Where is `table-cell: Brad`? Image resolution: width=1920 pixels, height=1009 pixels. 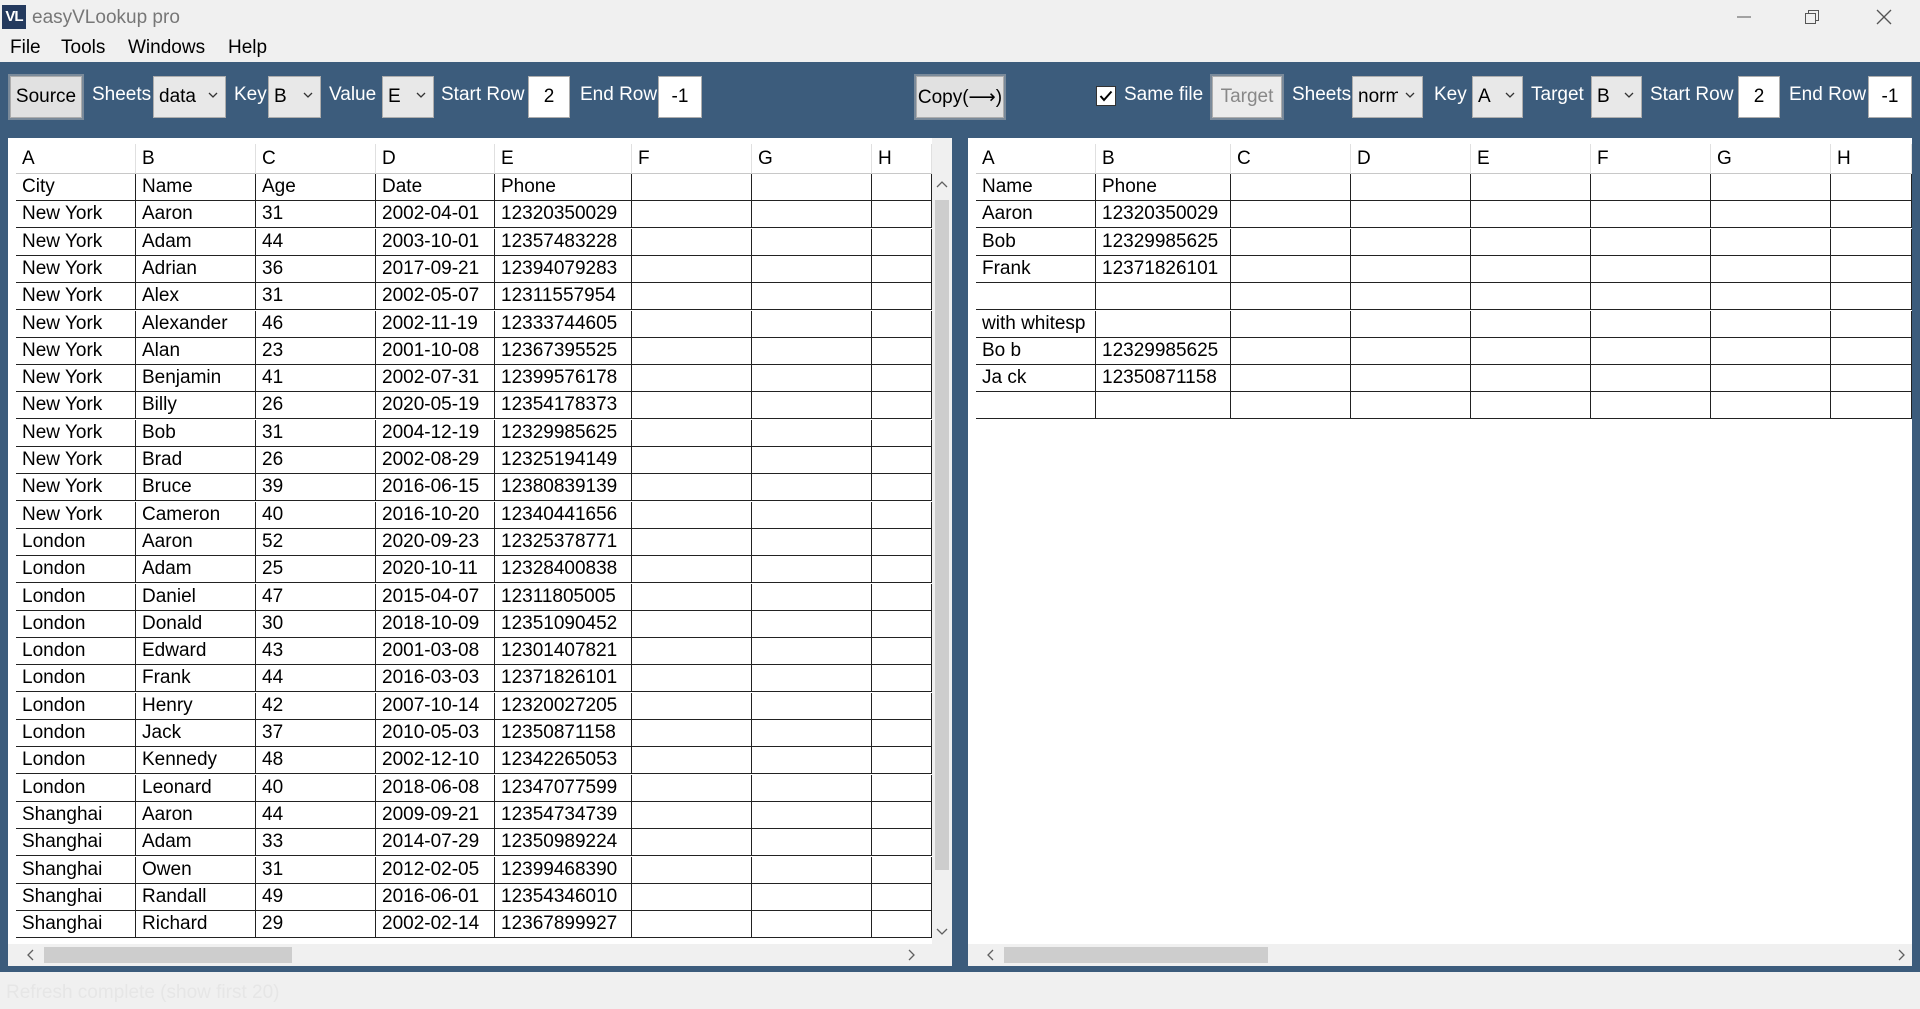 table-cell: Brad is located at coordinates (196, 460).